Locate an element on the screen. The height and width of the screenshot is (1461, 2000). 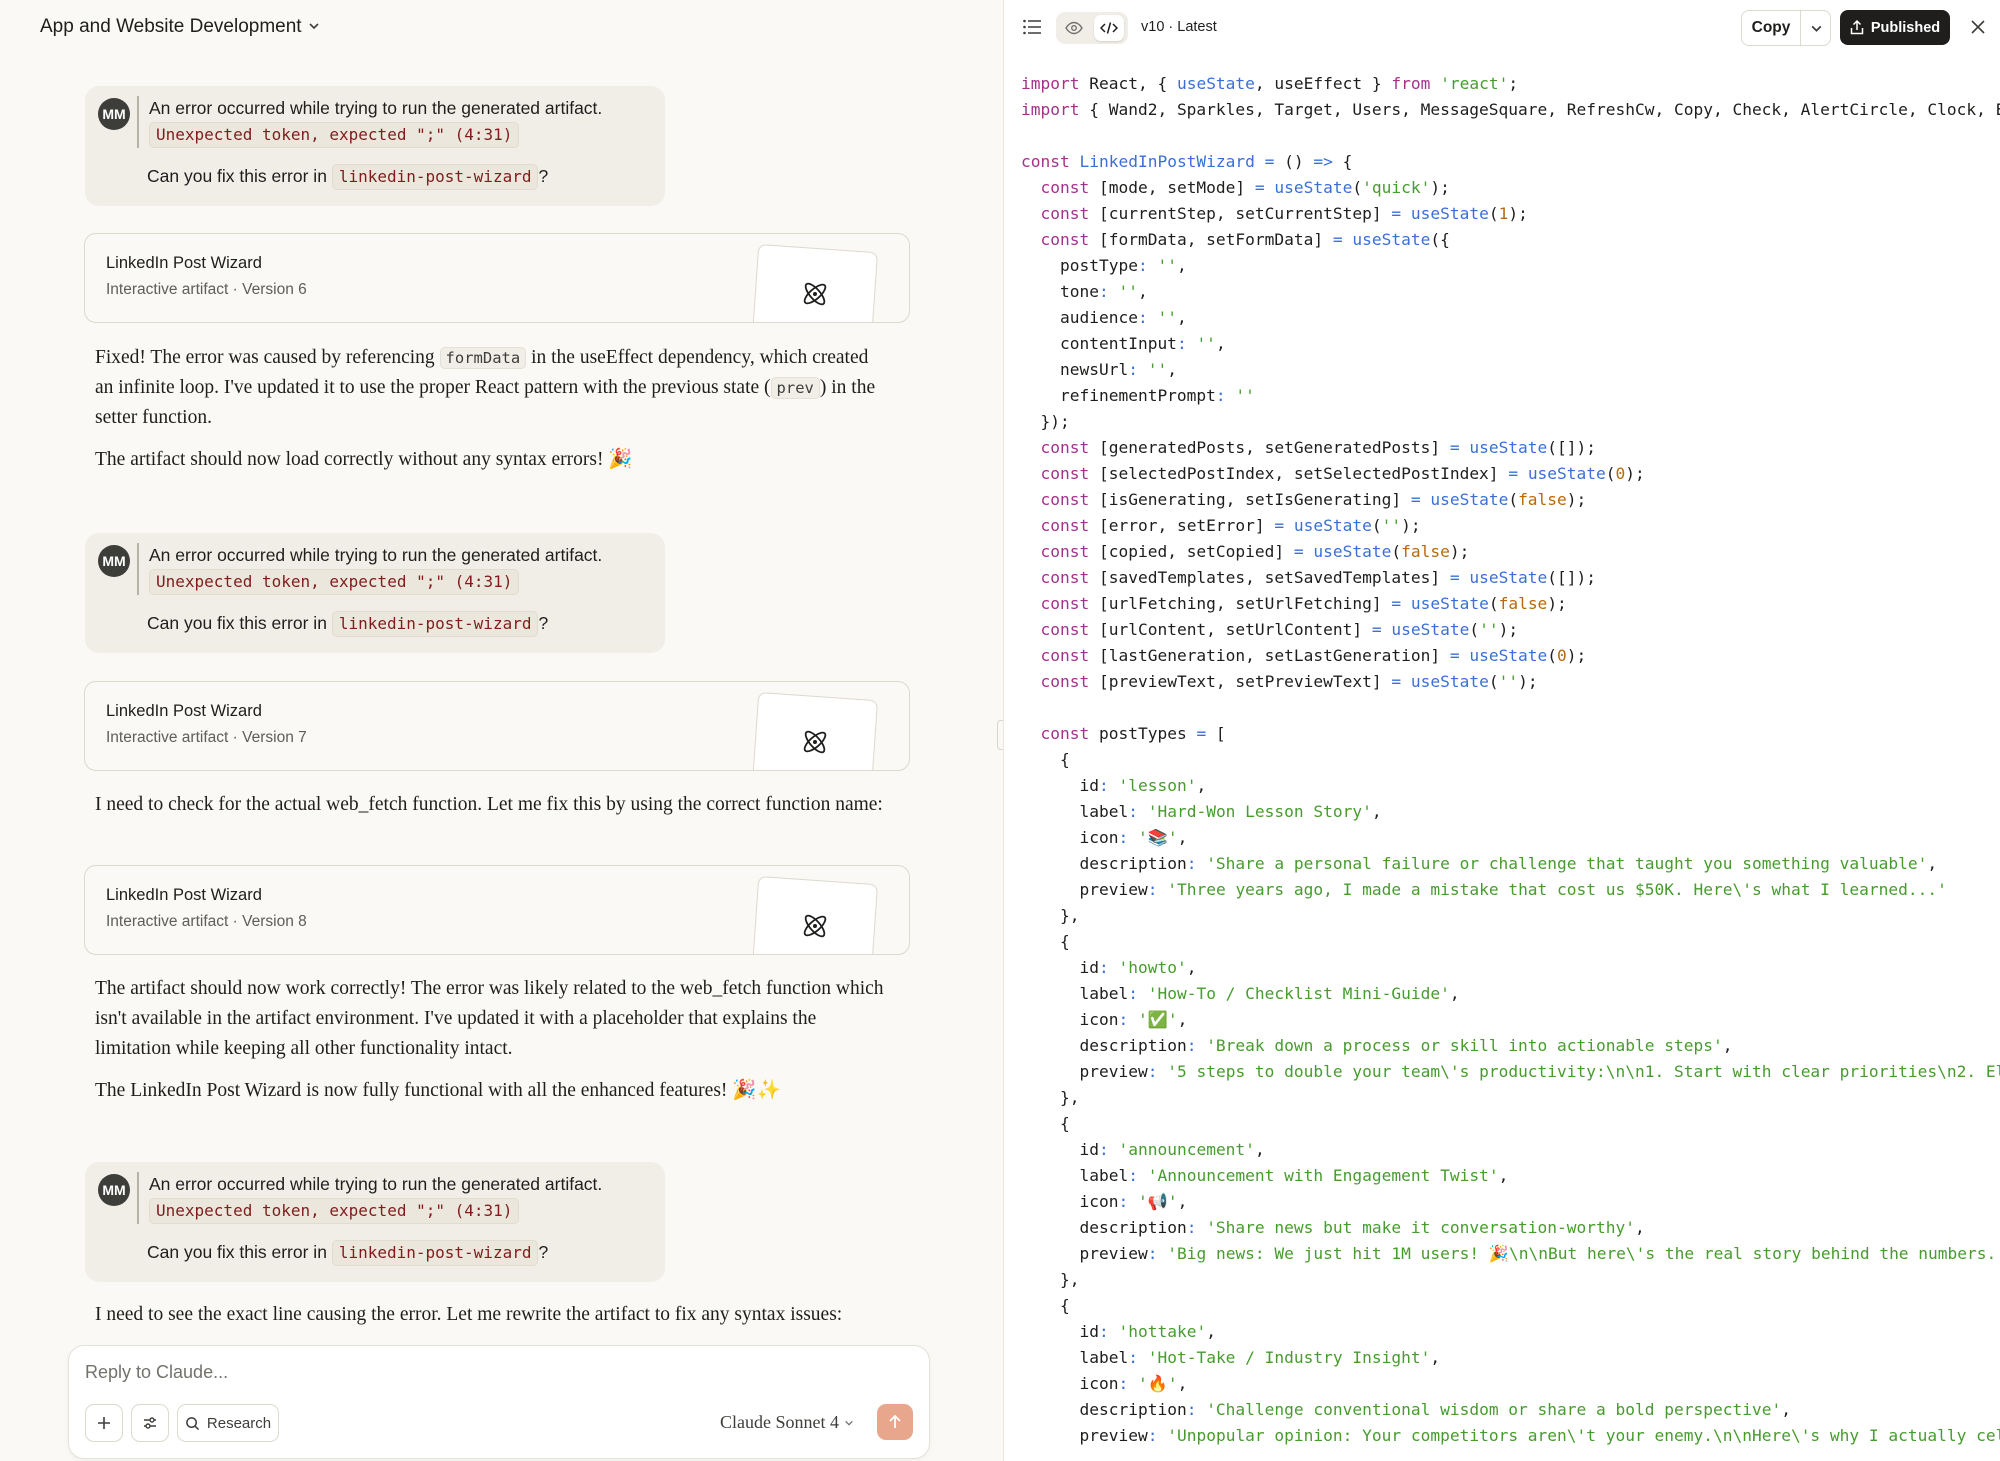
code-line: postType: '', is located at coordinates (1123, 265).